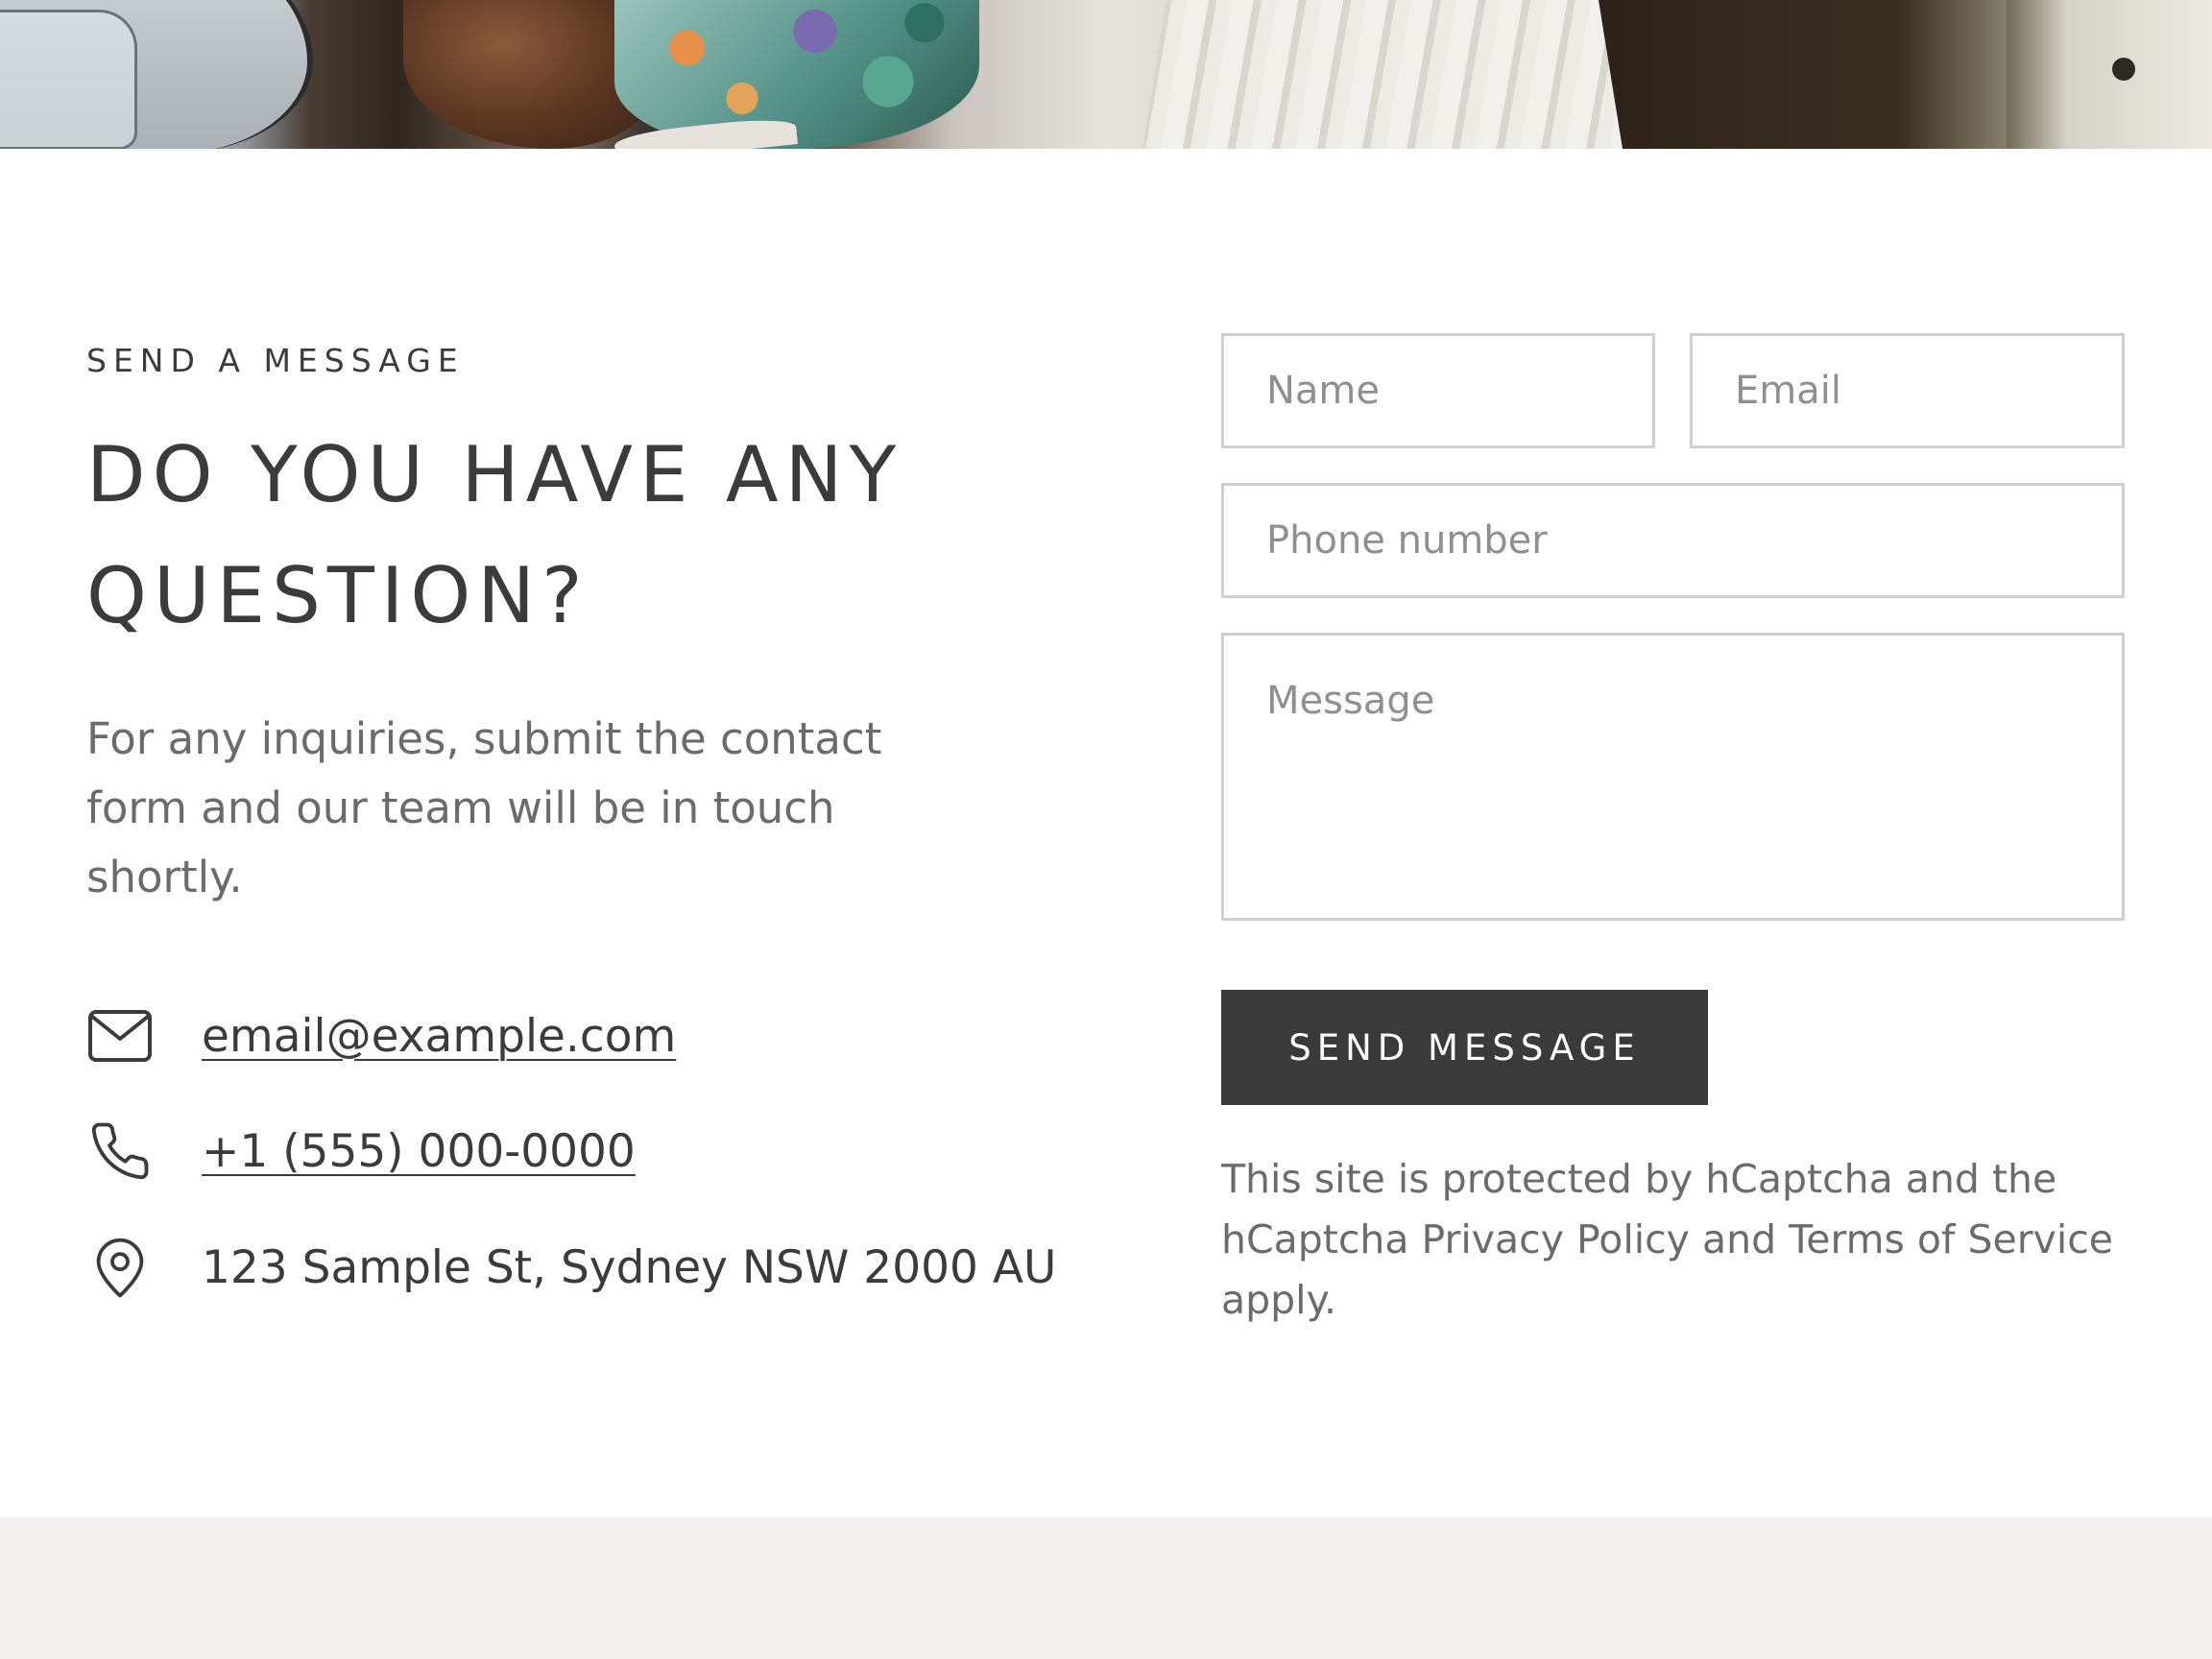  I want to click on send-message-button: SEND MESSAGE, so click(1465, 1047).